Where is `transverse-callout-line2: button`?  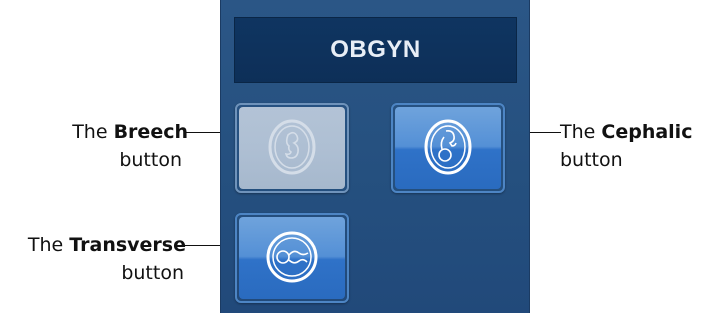 transverse-callout-line2: button is located at coordinates (152, 273).